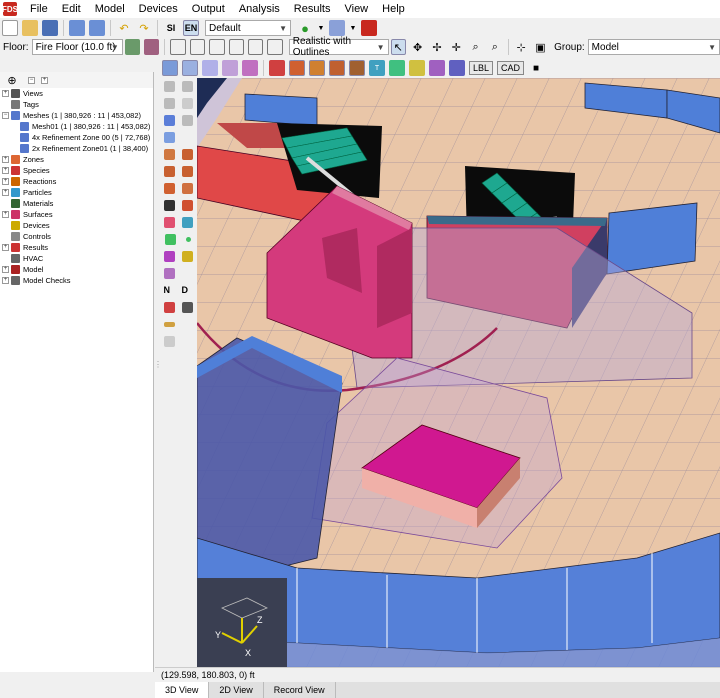  What do you see at coordinates (169, 171) in the screenshot?
I see `draw-wall-icon` at bounding box center [169, 171].